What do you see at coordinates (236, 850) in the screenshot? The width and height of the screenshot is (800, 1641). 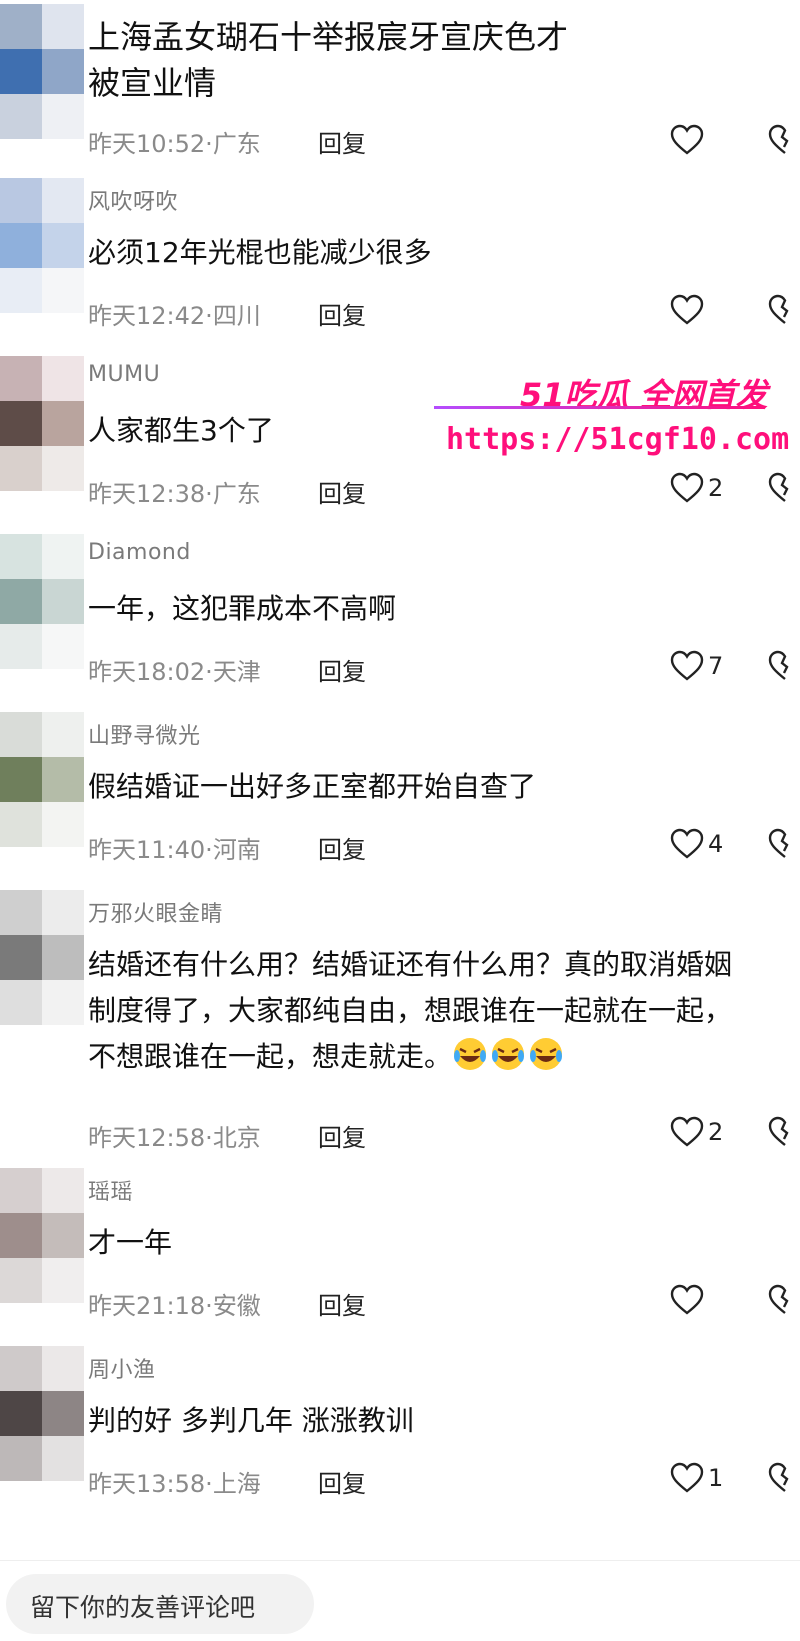 I see `comment-region: 河南` at bounding box center [236, 850].